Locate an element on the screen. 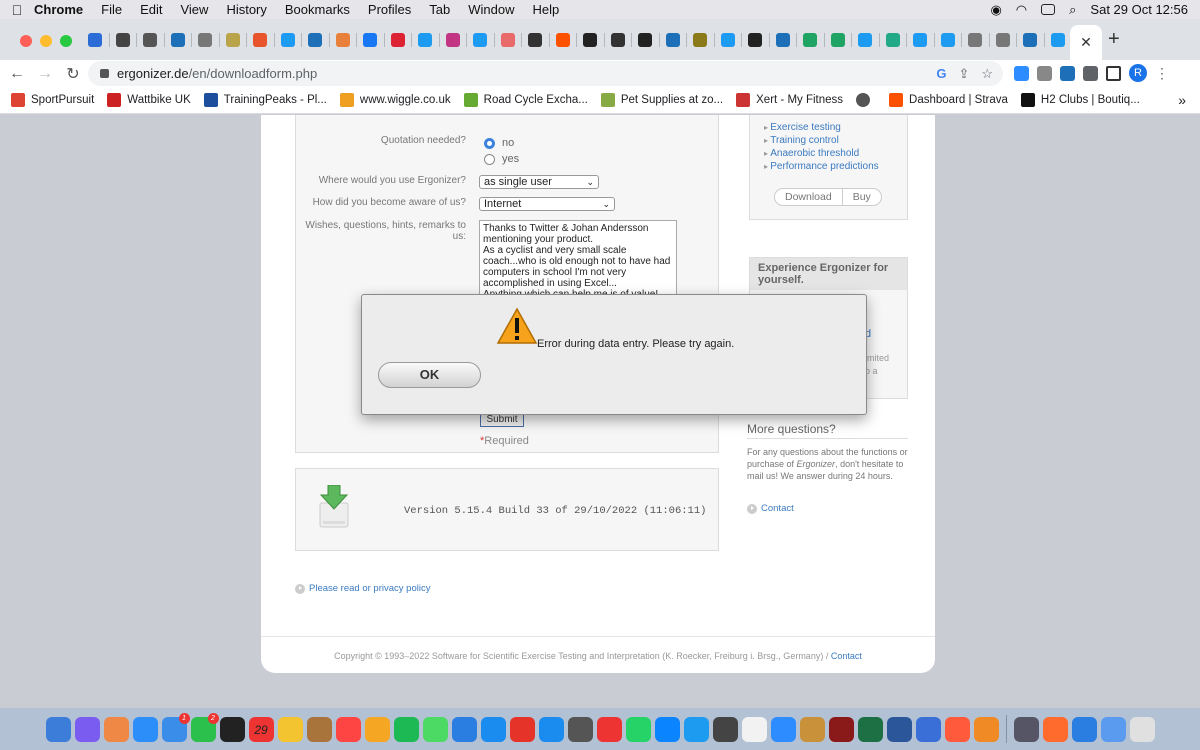  reload-icon: ↻ is located at coordinates (73, 74).